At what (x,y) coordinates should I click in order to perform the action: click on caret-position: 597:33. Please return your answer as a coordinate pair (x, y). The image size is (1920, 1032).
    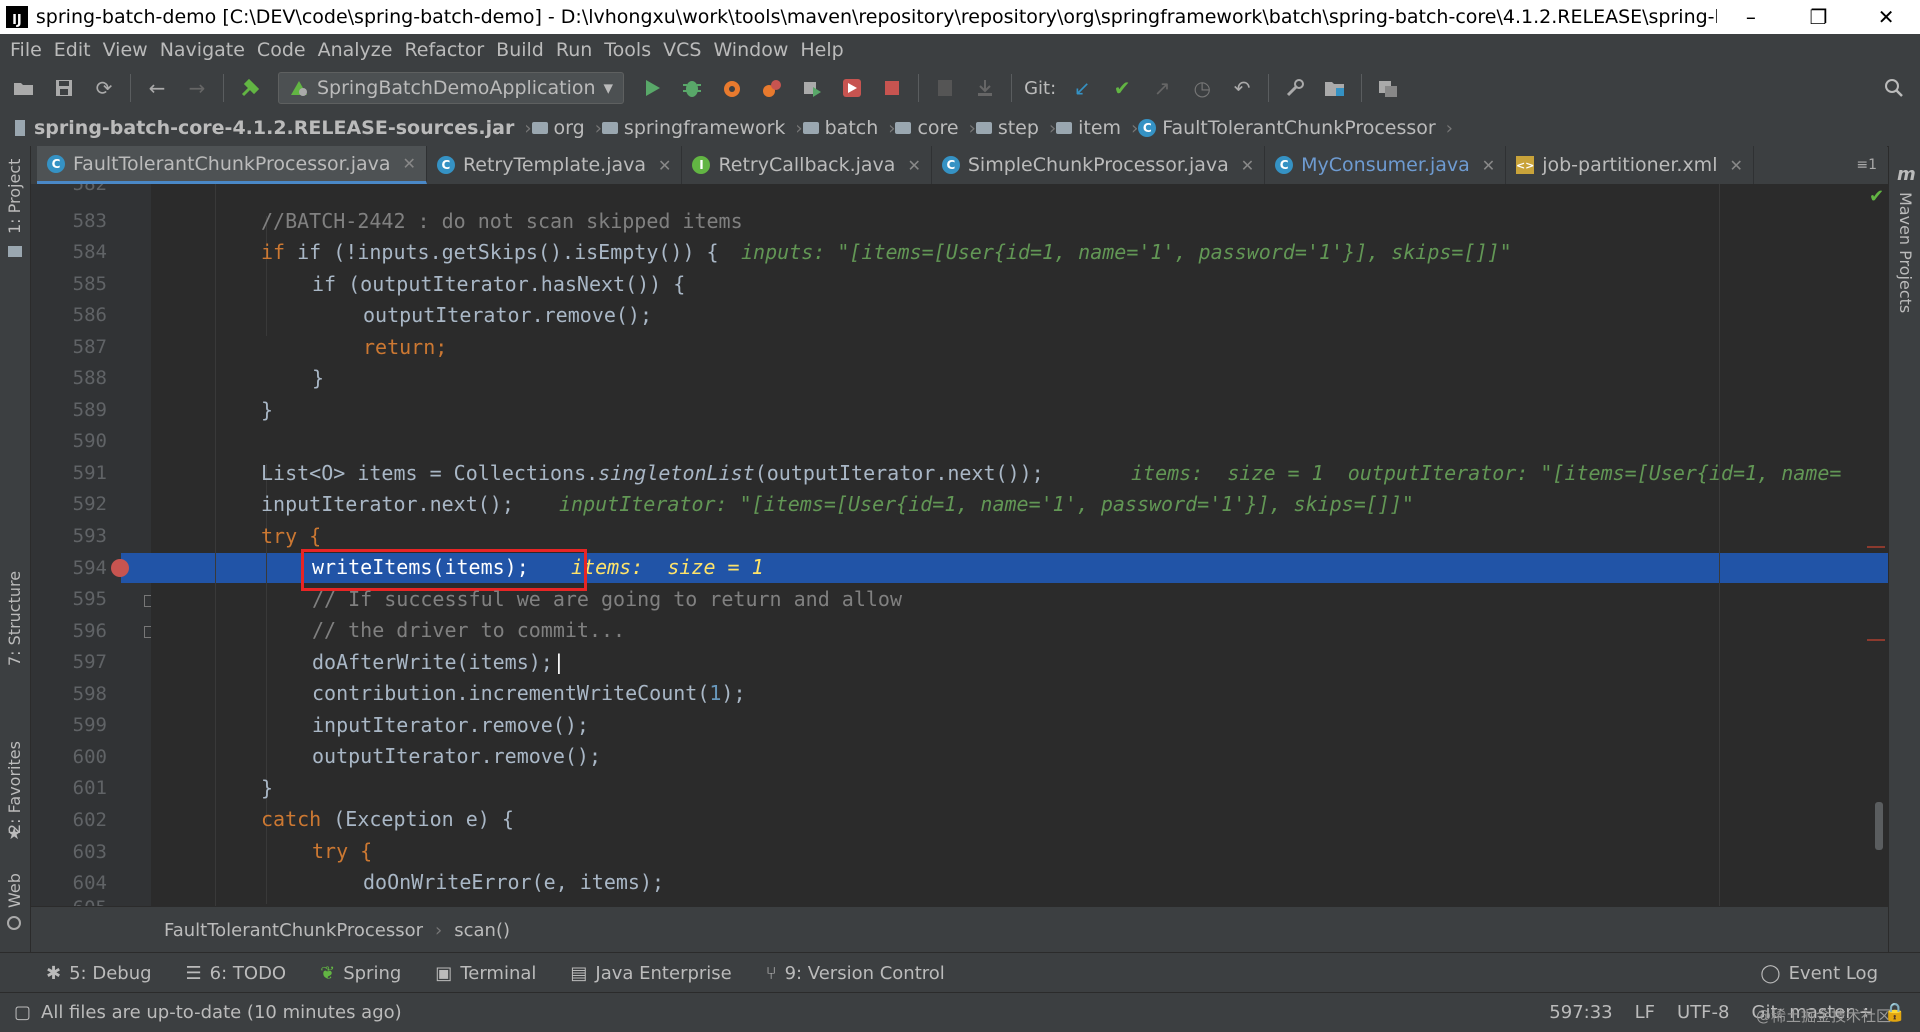
    Looking at the image, I should click on (1580, 1012).